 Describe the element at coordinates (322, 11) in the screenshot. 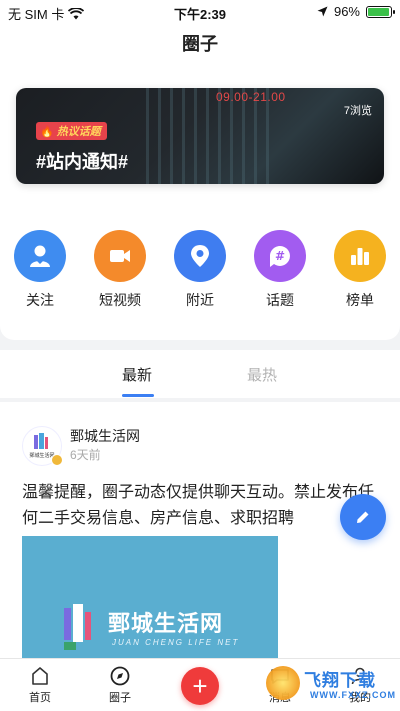

I see `location-arrow-icon` at that location.